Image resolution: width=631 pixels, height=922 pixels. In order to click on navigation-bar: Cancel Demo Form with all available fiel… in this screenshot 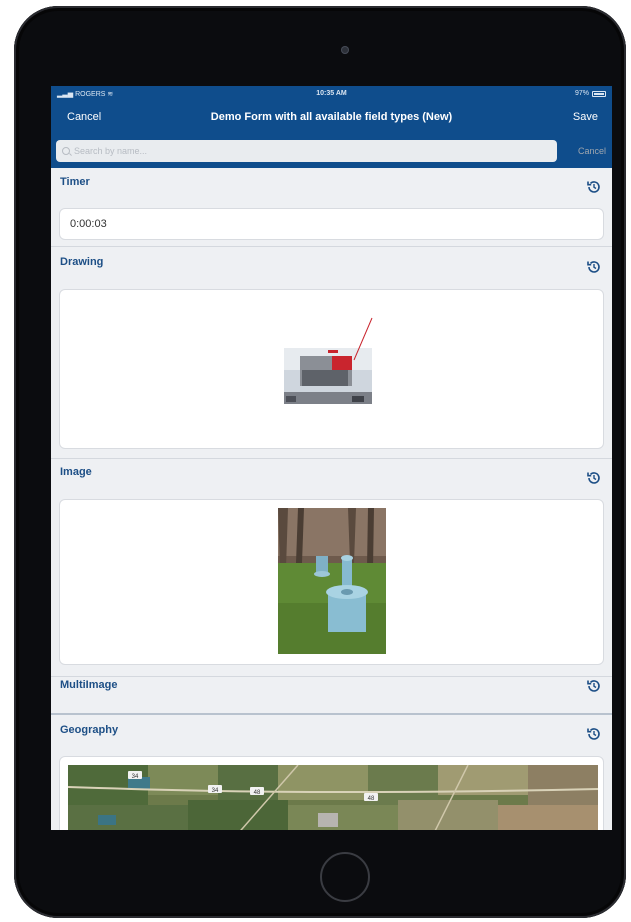, I will do `click(331, 117)`.